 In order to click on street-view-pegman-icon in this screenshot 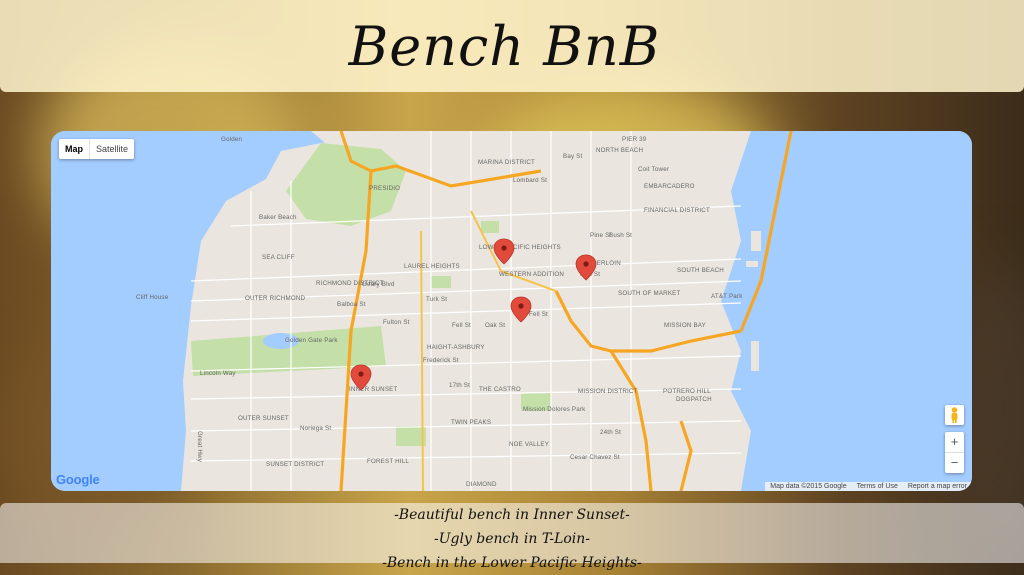, I will do `click(954, 415)`.